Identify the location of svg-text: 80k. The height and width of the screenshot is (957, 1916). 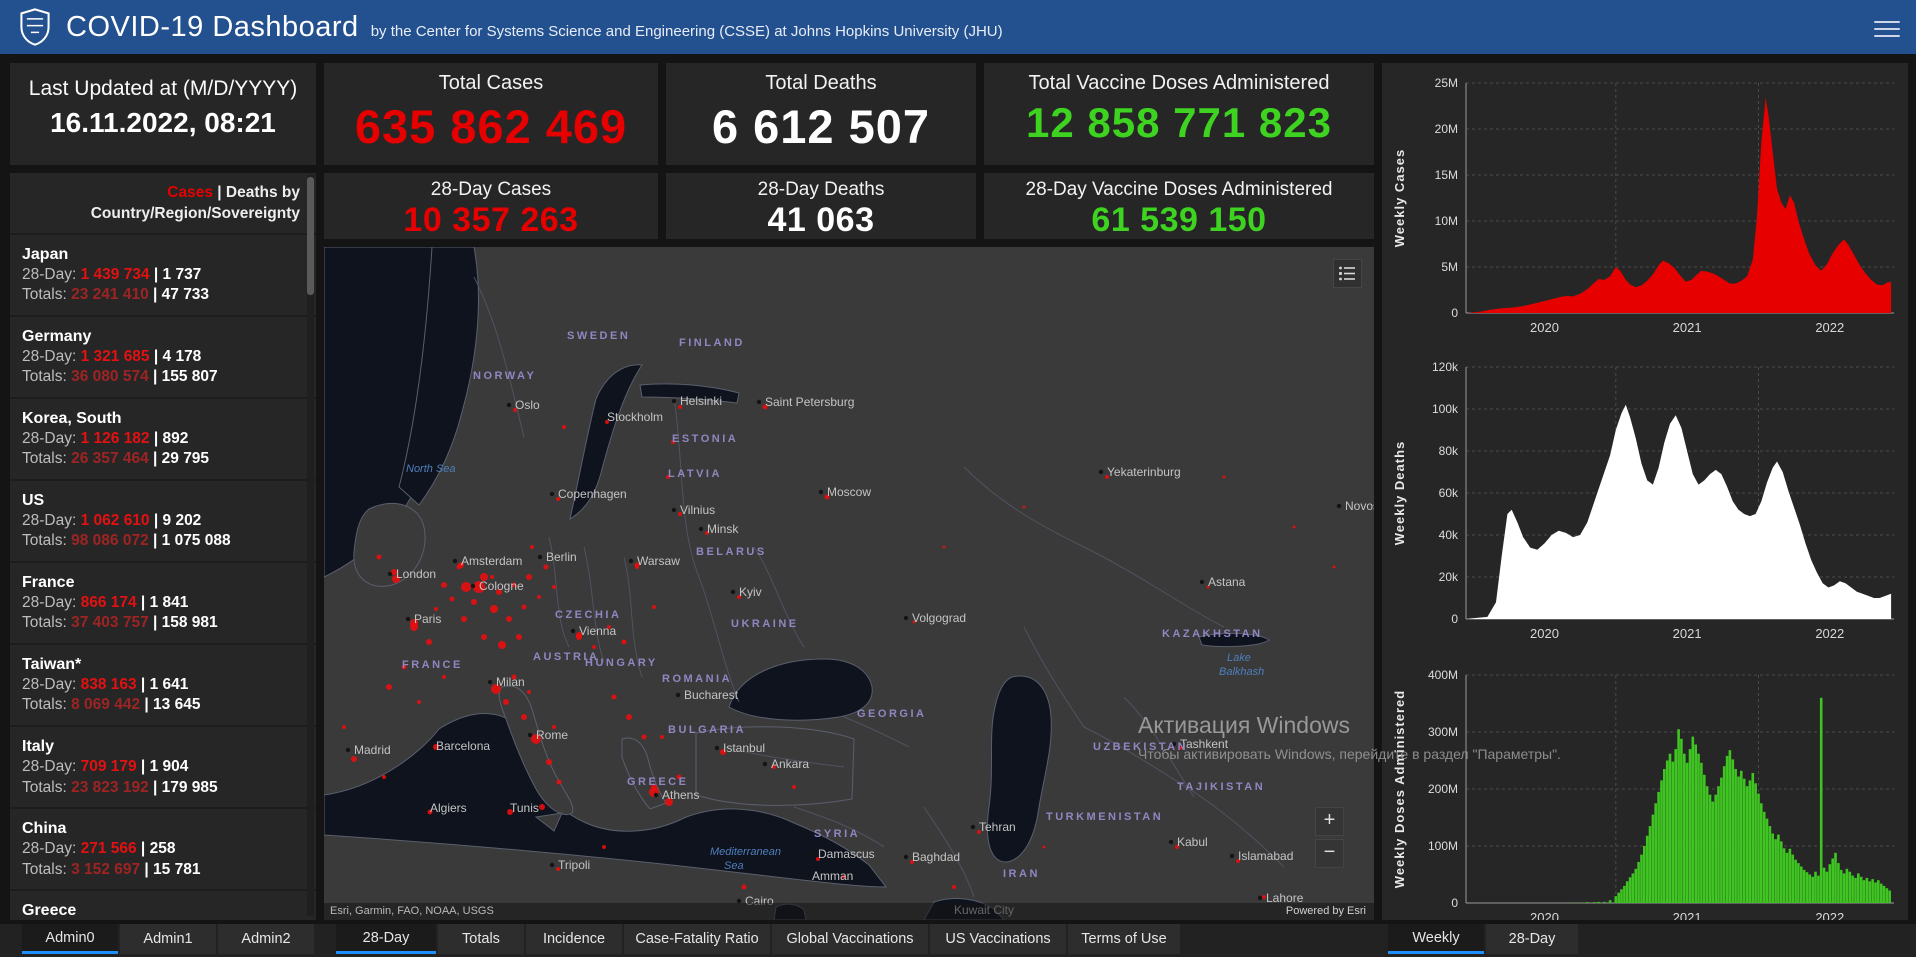
(1449, 451).